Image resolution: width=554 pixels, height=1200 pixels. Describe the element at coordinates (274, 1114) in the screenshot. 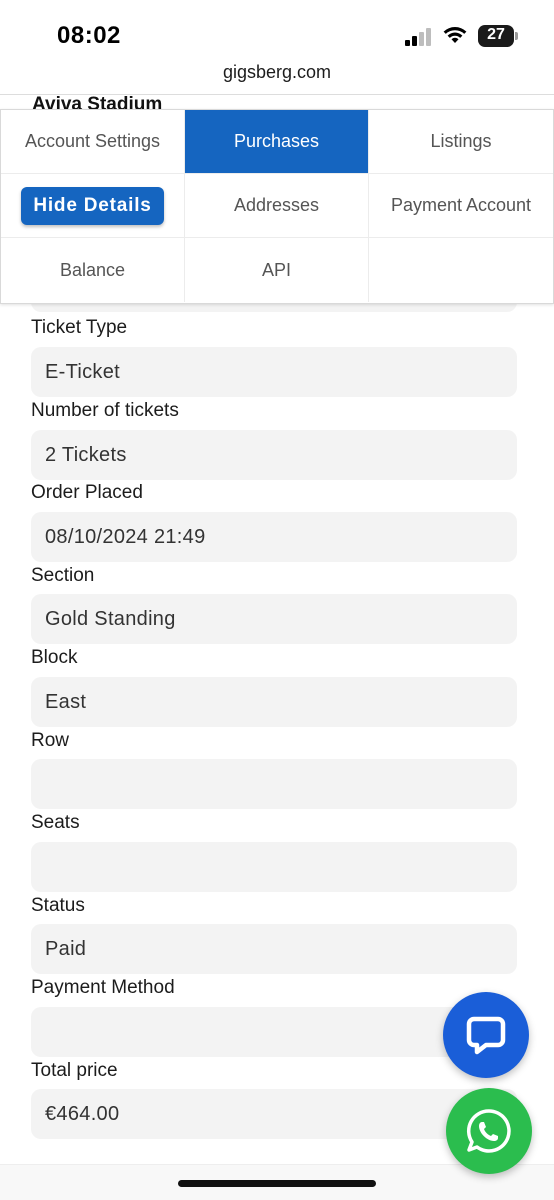

I see `field-value-total-price: €464.00` at that location.